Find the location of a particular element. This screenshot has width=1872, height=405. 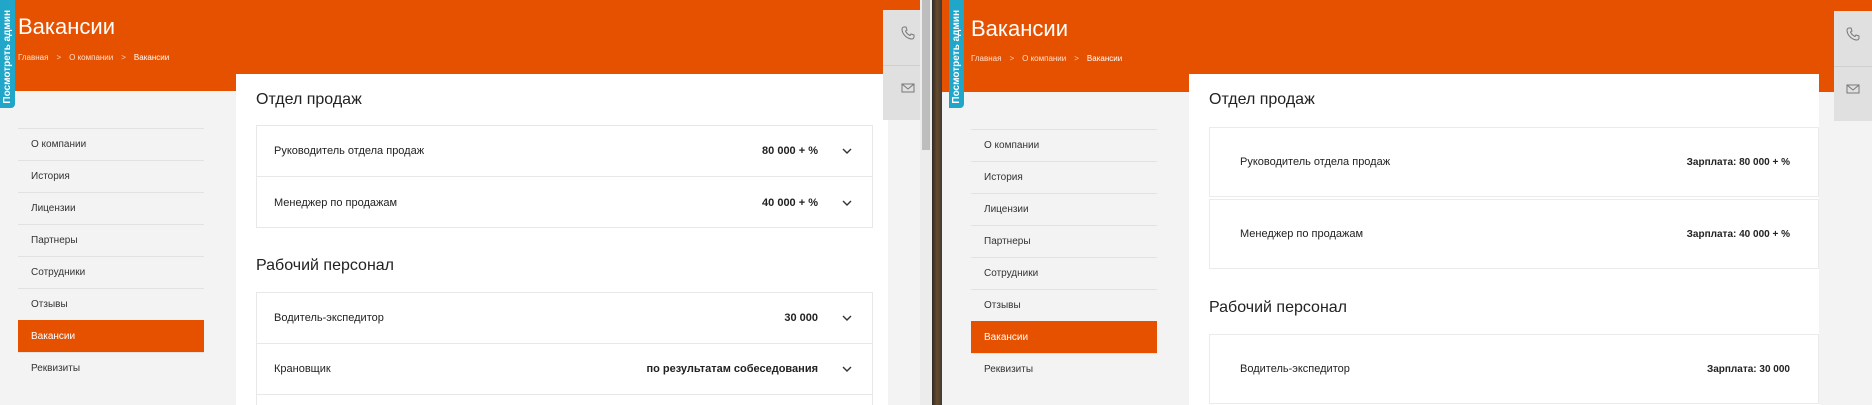

vacancy-salary: Зарплата: 40 000 + % is located at coordinates (1738, 234).